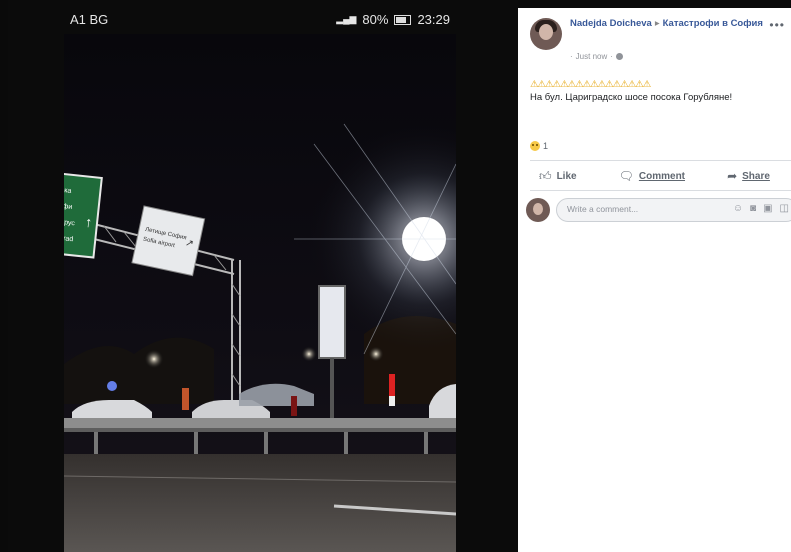 The height and width of the screenshot is (552, 791). I want to click on carrier-name: A1 BG, so click(89, 19).